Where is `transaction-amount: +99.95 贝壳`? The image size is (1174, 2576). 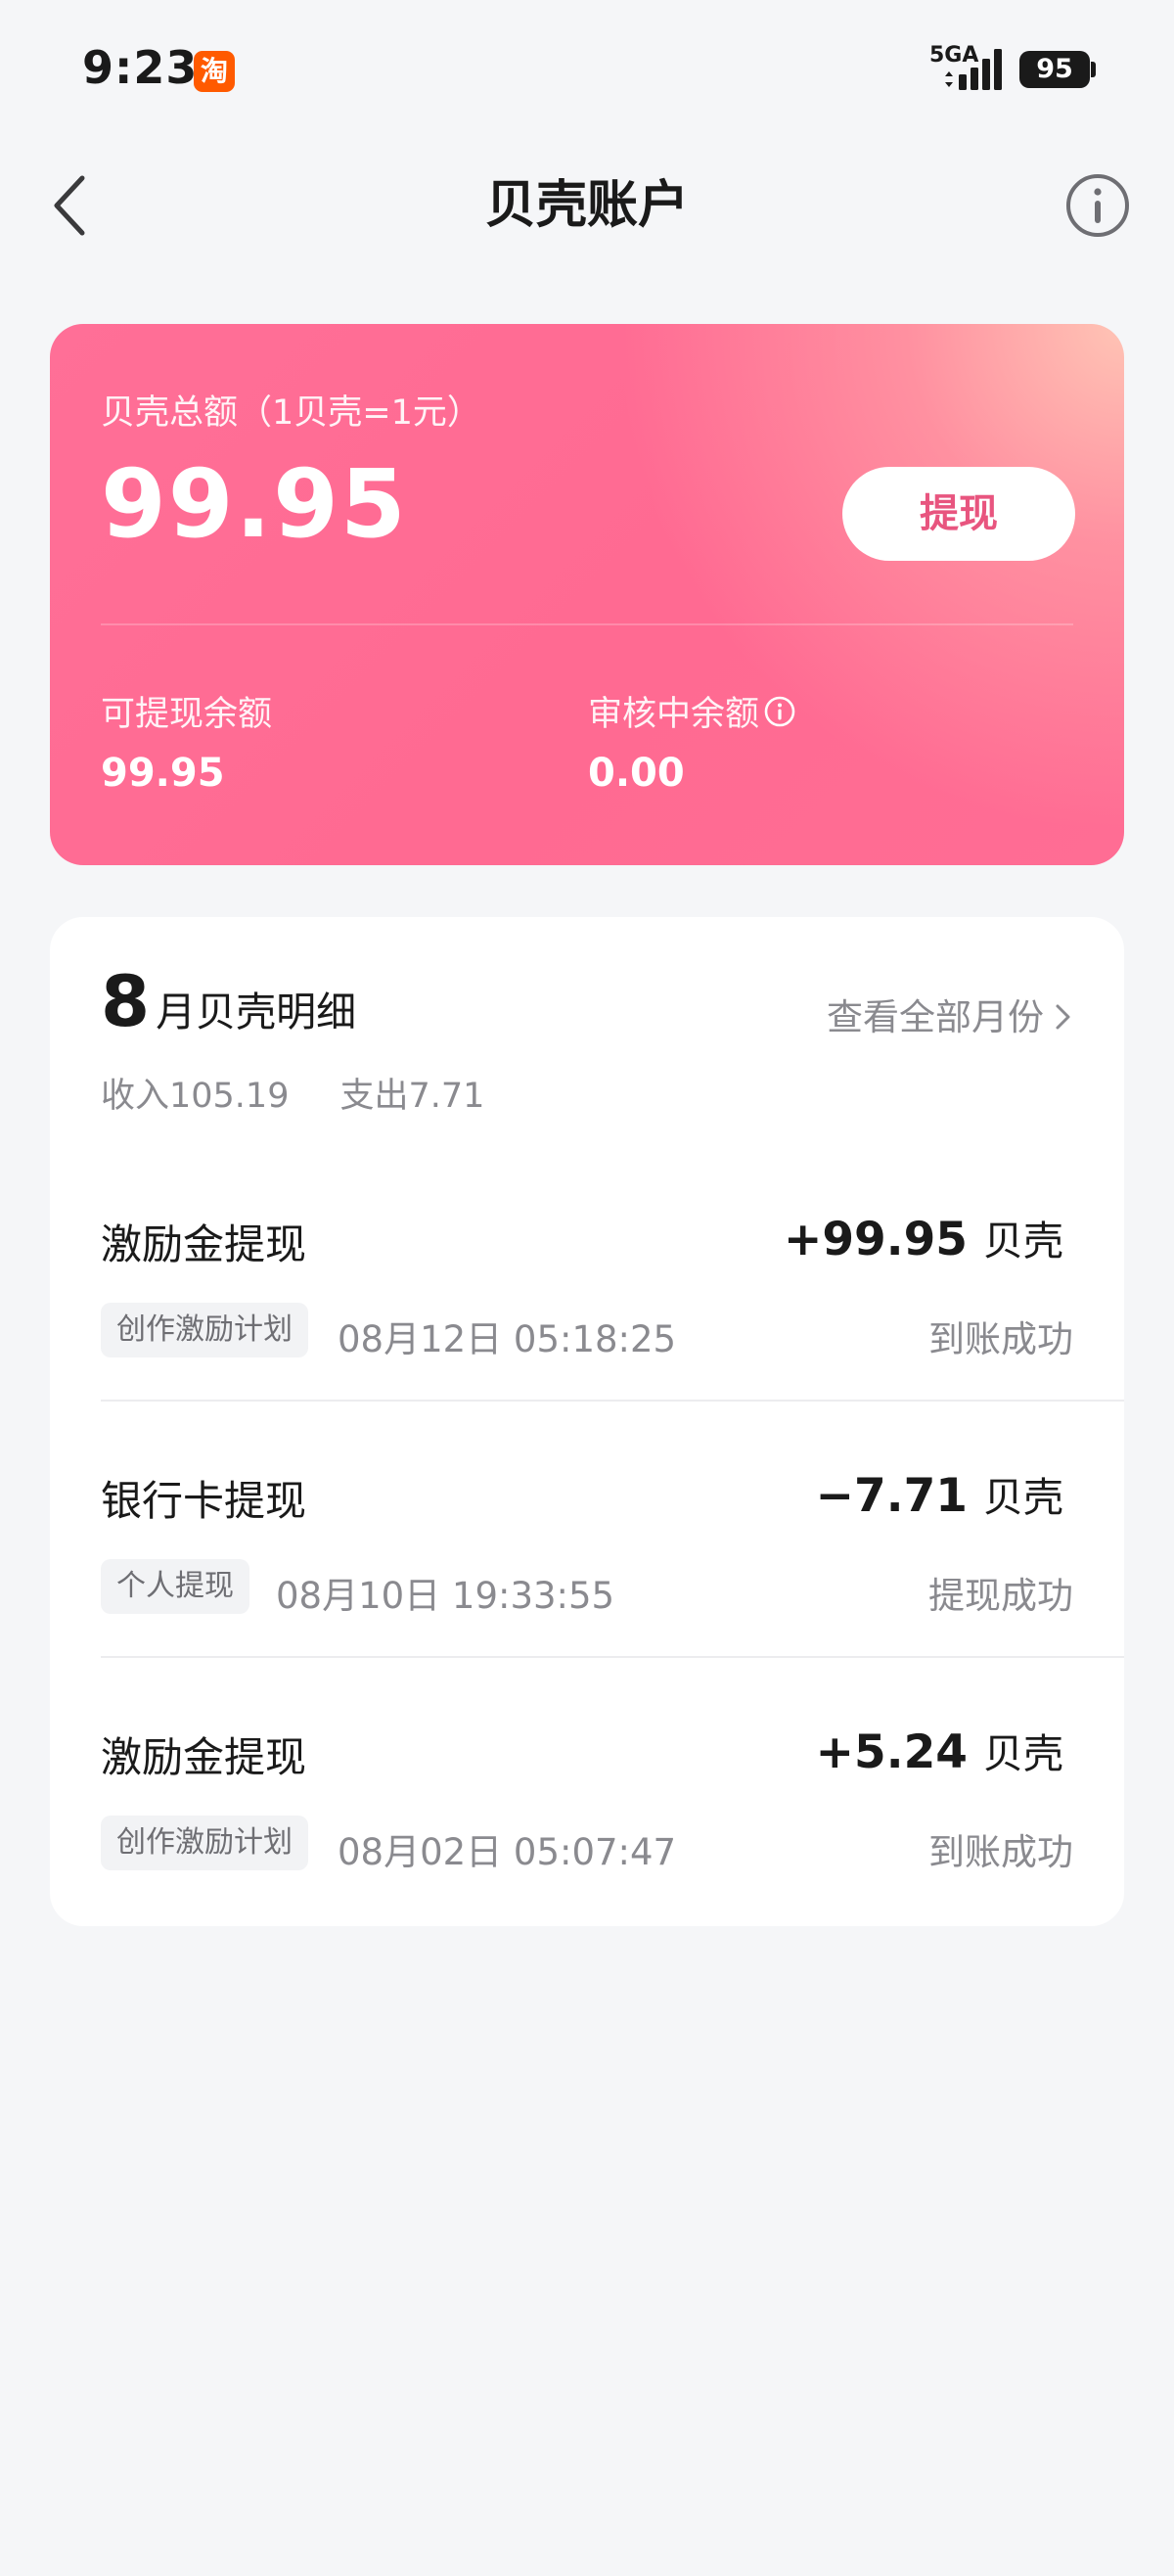 transaction-amount: +99.95 贝壳 is located at coordinates (923, 1237).